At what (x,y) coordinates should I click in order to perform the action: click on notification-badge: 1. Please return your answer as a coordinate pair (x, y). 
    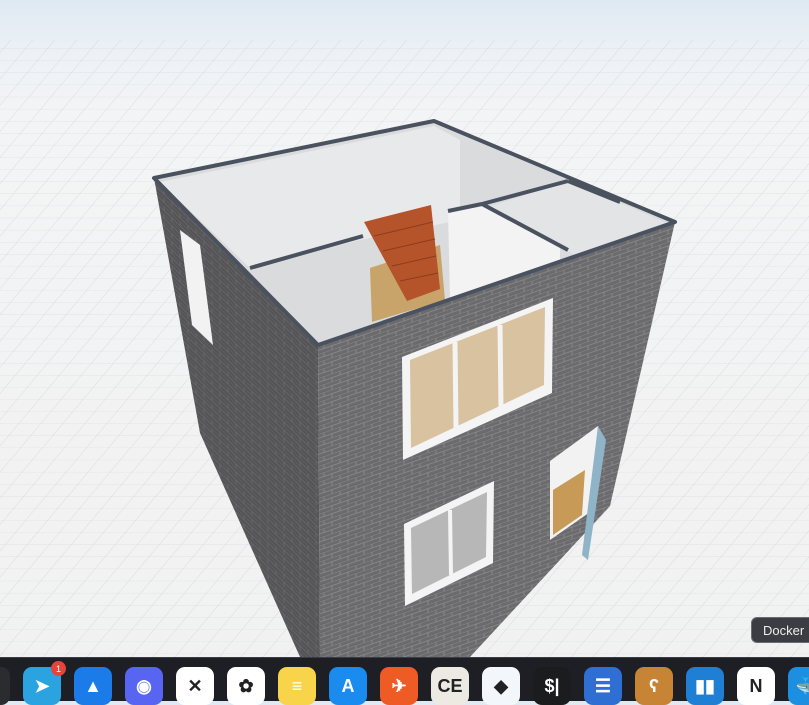
    Looking at the image, I should click on (58, 668).